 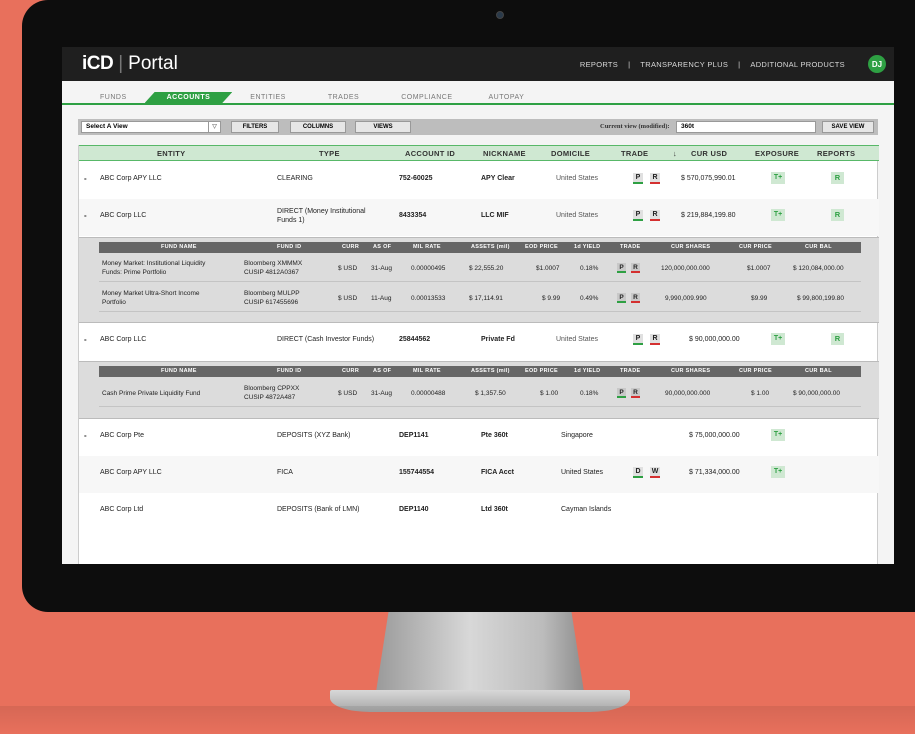 What do you see at coordinates (504, 153) in the screenshot?
I see `col-nickname: NICKNAME` at bounding box center [504, 153].